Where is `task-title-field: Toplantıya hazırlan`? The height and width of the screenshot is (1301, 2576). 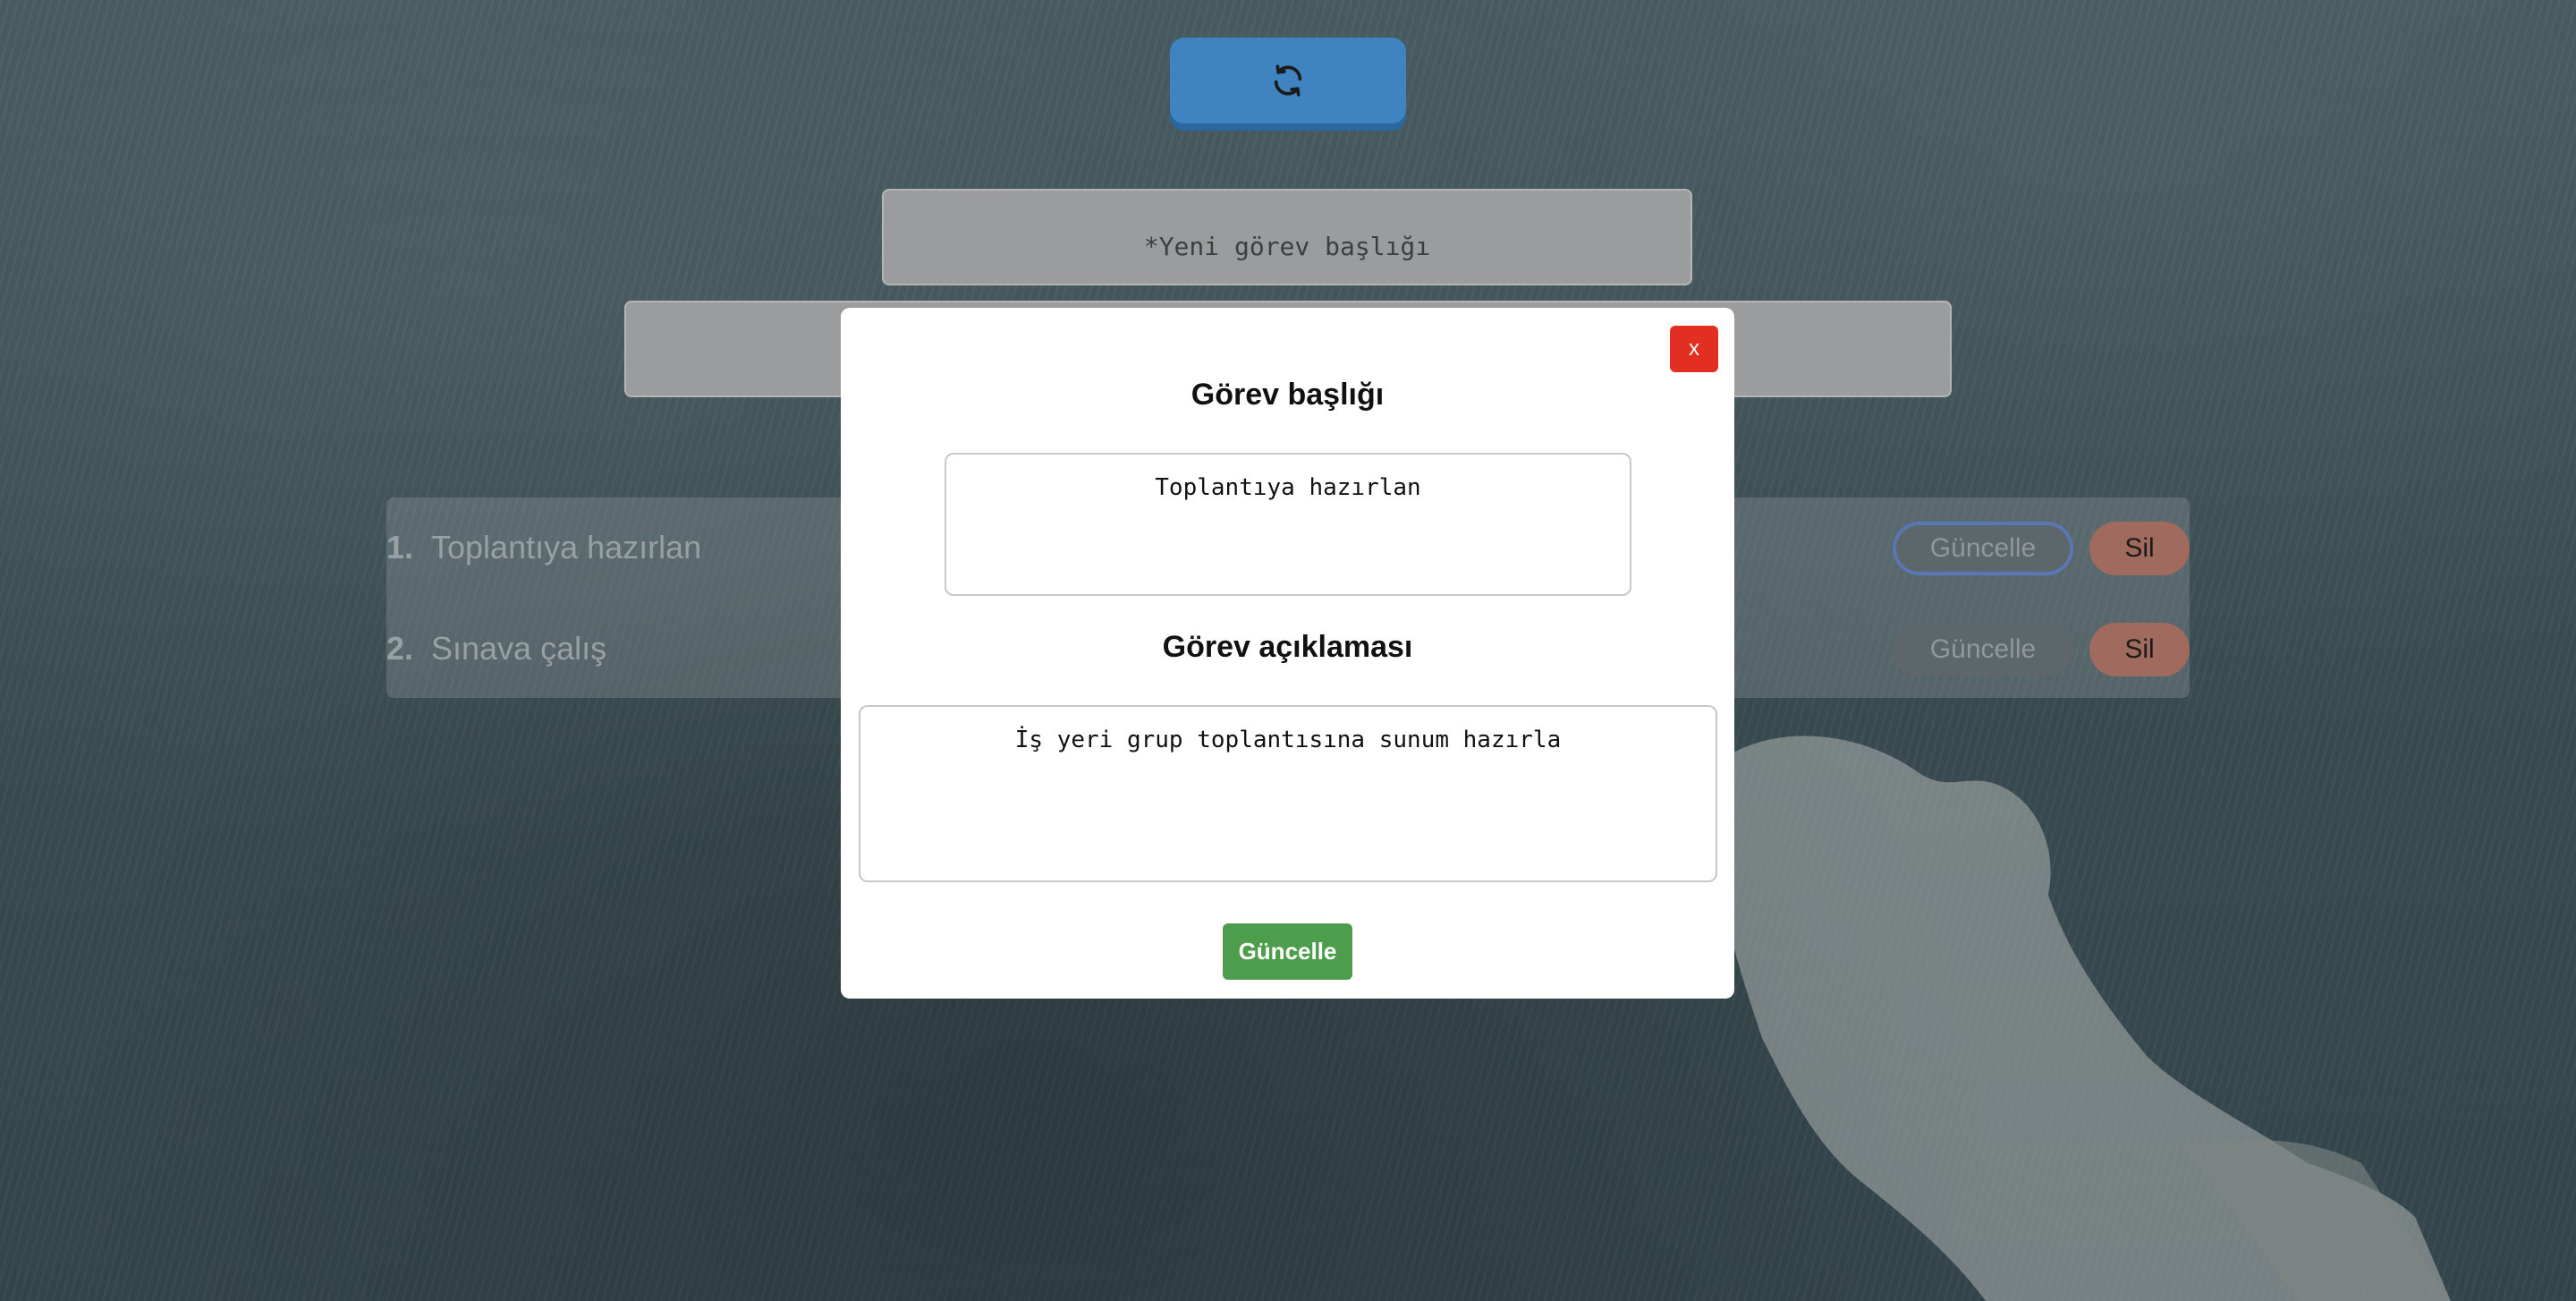 task-title-field: Toplantıya hazırlan is located at coordinates (1288, 524).